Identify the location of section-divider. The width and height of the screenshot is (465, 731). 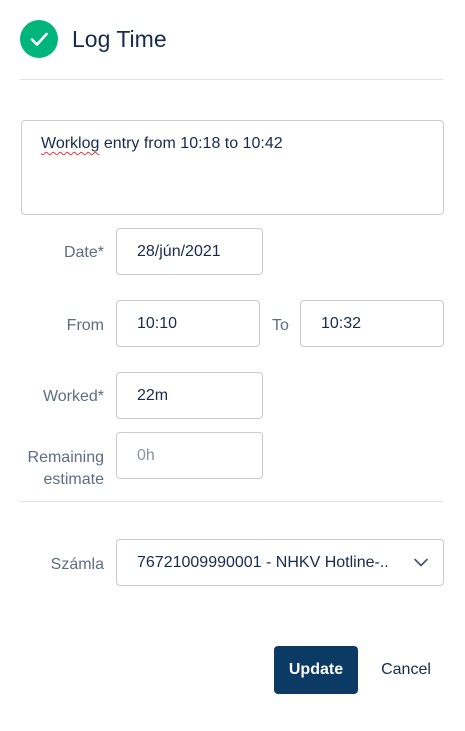
(231, 501).